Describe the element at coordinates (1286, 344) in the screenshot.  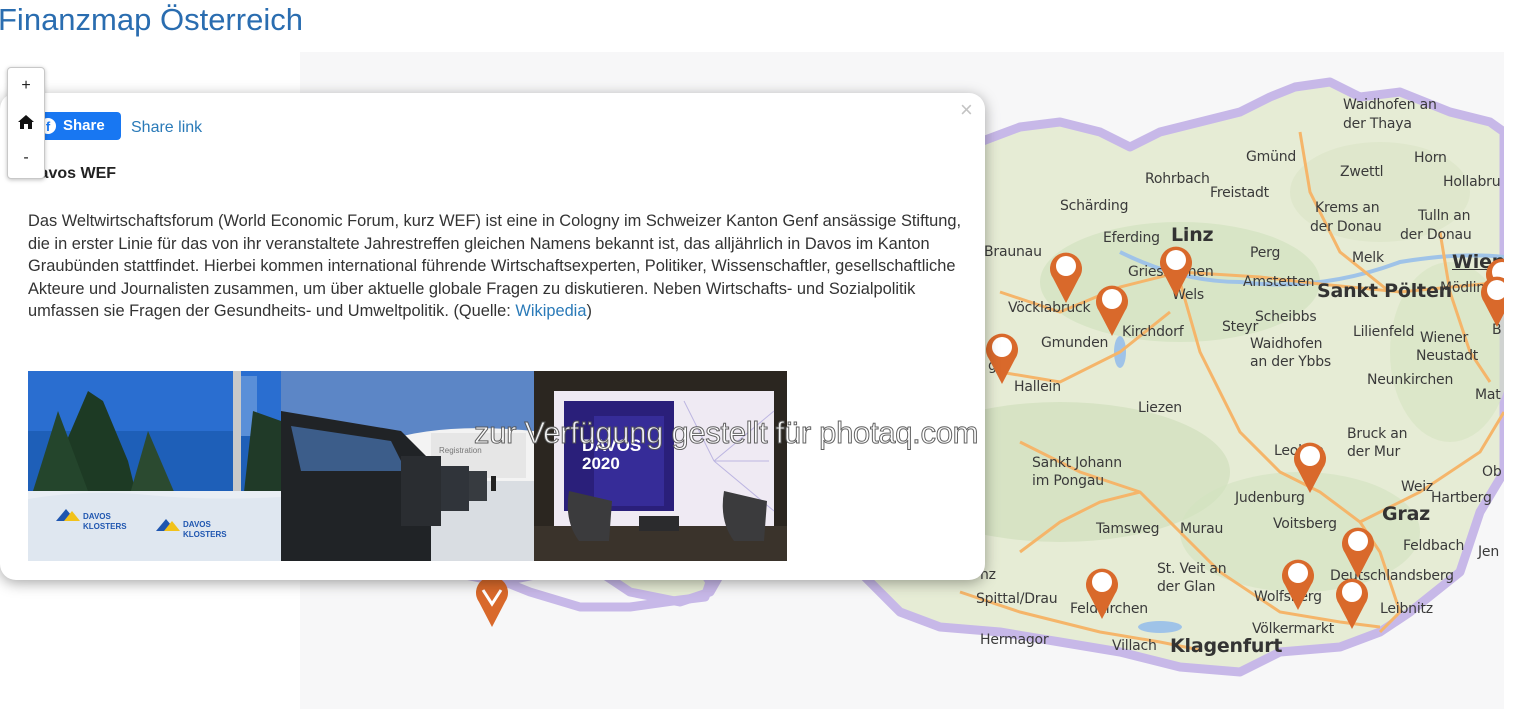
I see `place-waidhofen-ybbs-1: Waidhofen` at that location.